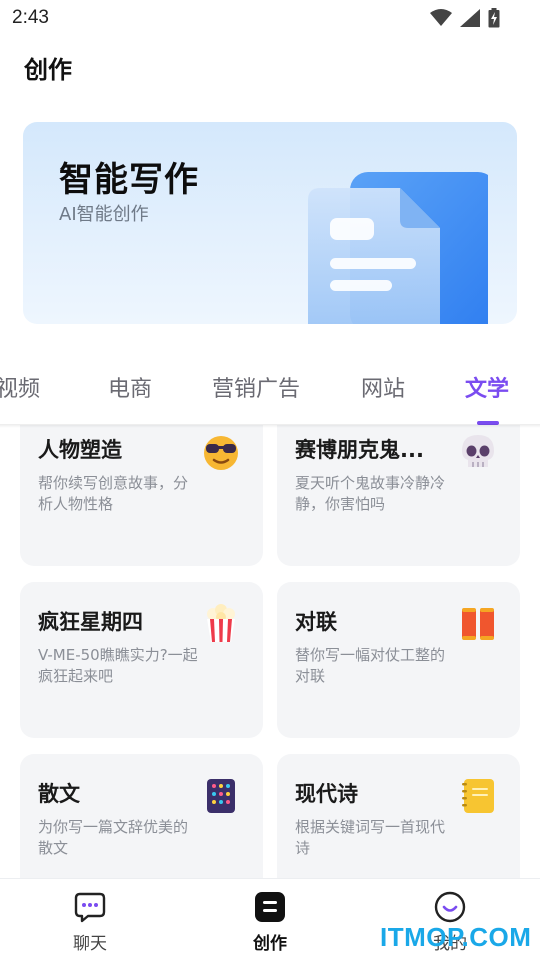 This screenshot has width=540, height=960. Describe the element at coordinates (221, 453) in the screenshot. I see `sunglasses-face-icon` at that location.